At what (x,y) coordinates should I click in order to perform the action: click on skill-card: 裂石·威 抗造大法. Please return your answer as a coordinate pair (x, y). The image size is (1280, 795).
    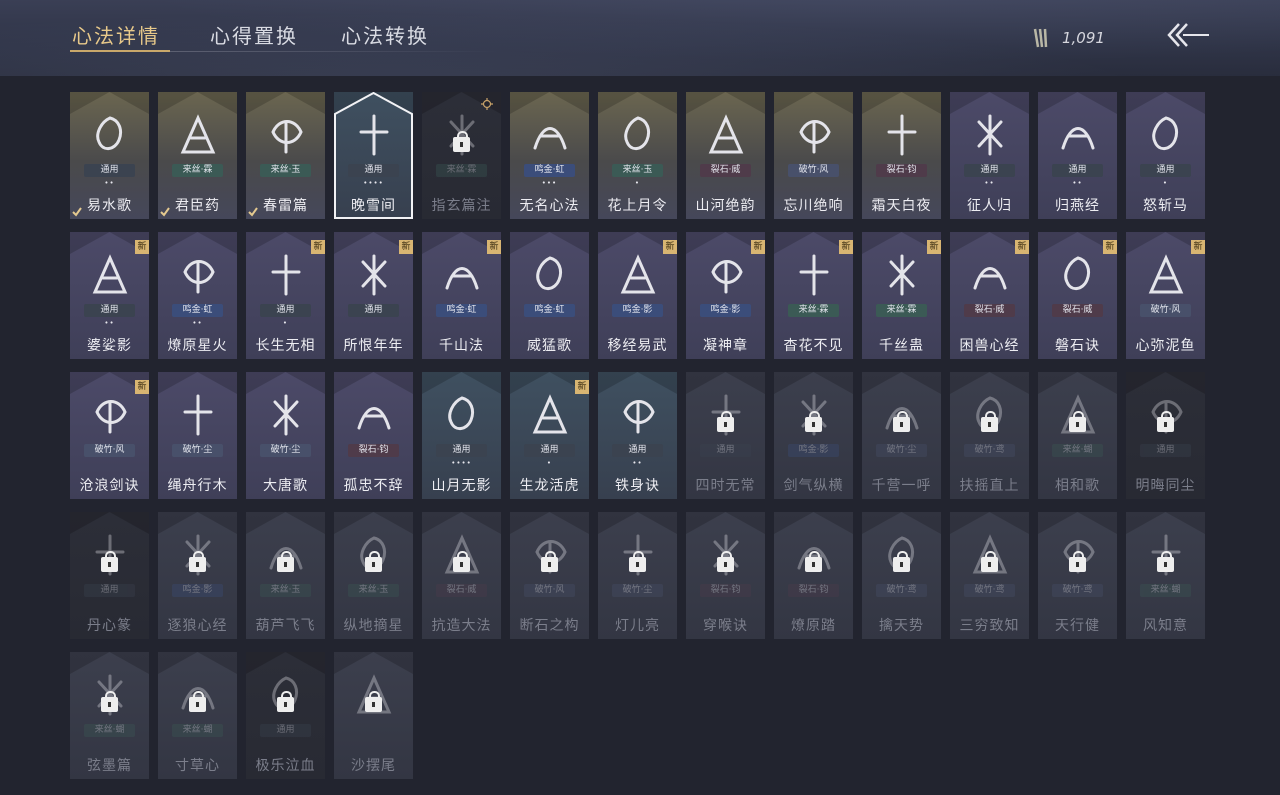
    Looking at the image, I should click on (461, 575).